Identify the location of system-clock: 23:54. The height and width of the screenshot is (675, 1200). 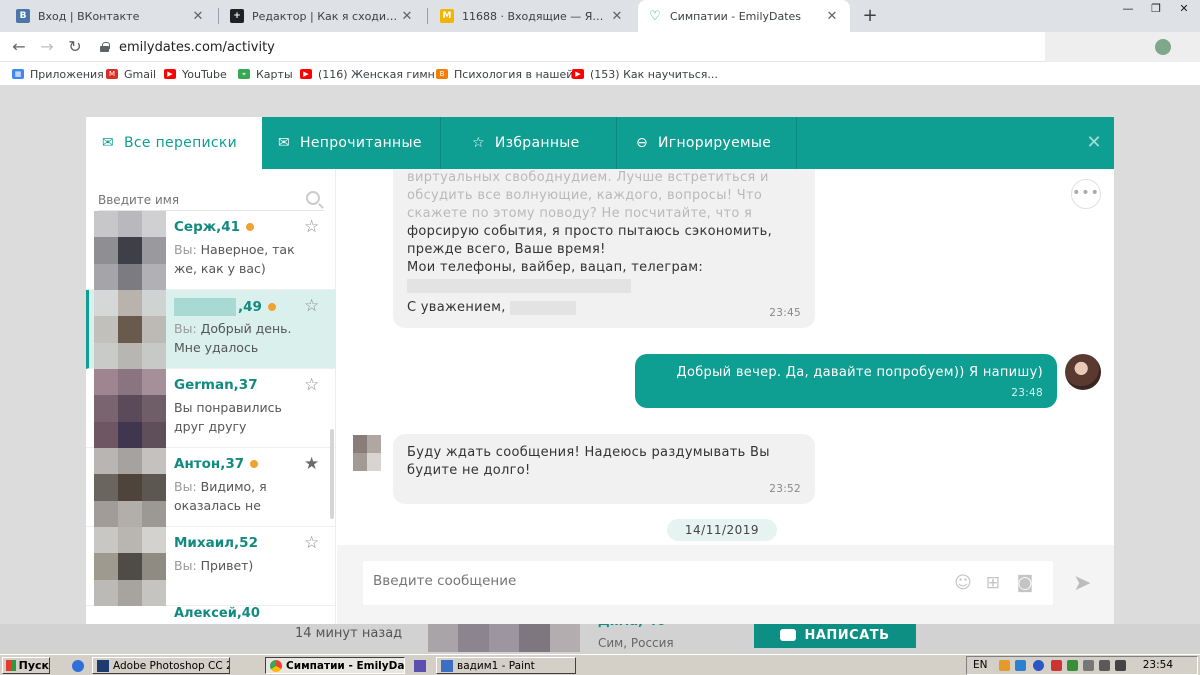
(1157, 665).